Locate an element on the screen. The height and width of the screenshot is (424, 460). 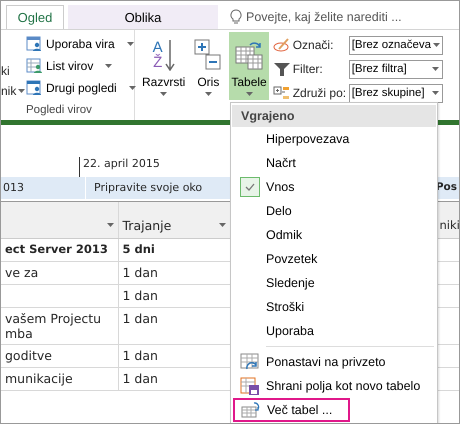
filter-label: Označi: is located at coordinates (313, 45).